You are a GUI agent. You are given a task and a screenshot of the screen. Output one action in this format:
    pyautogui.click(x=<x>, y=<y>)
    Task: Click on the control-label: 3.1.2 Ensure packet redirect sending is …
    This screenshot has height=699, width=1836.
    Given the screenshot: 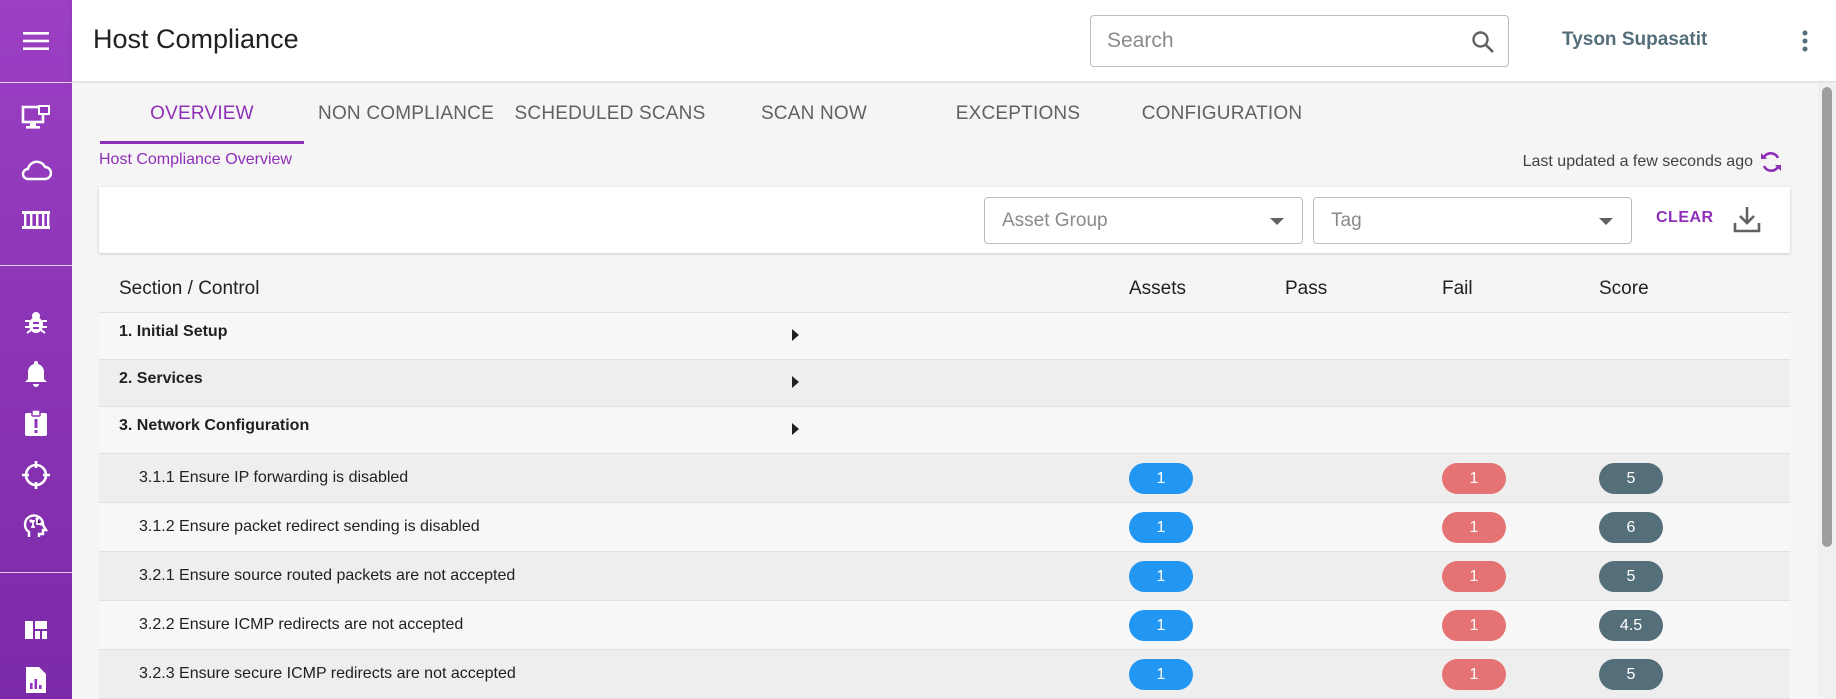 What is the action you would take?
    pyautogui.click(x=309, y=526)
    